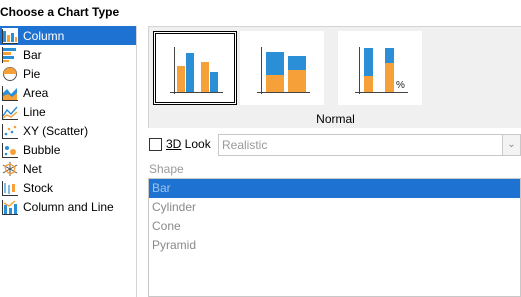 The height and width of the screenshot is (297, 521). Describe the element at coordinates (10, 188) in the screenshot. I see `stock-chart-icon` at that location.